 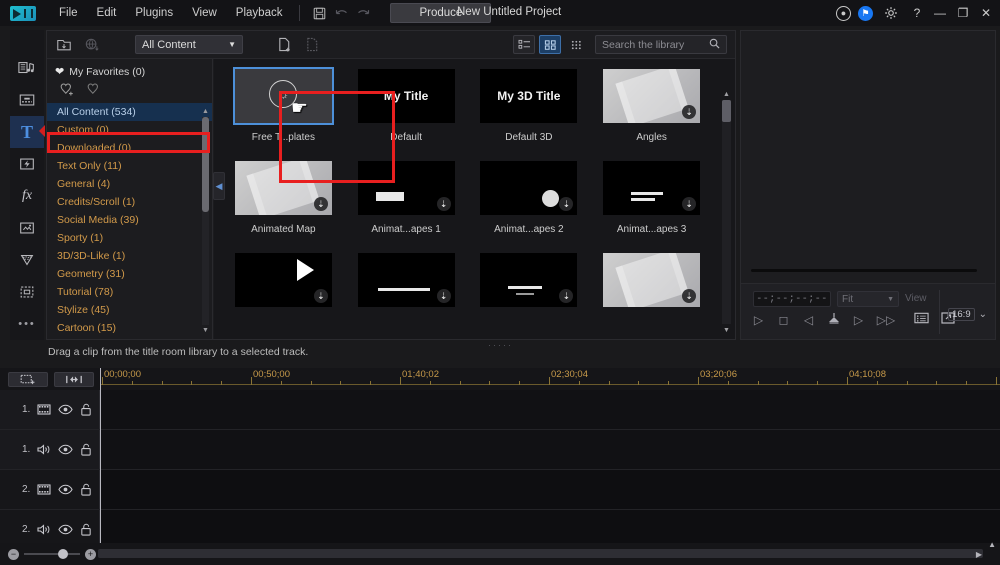 What do you see at coordinates (363, 13) in the screenshot?
I see `redo-icon` at bounding box center [363, 13].